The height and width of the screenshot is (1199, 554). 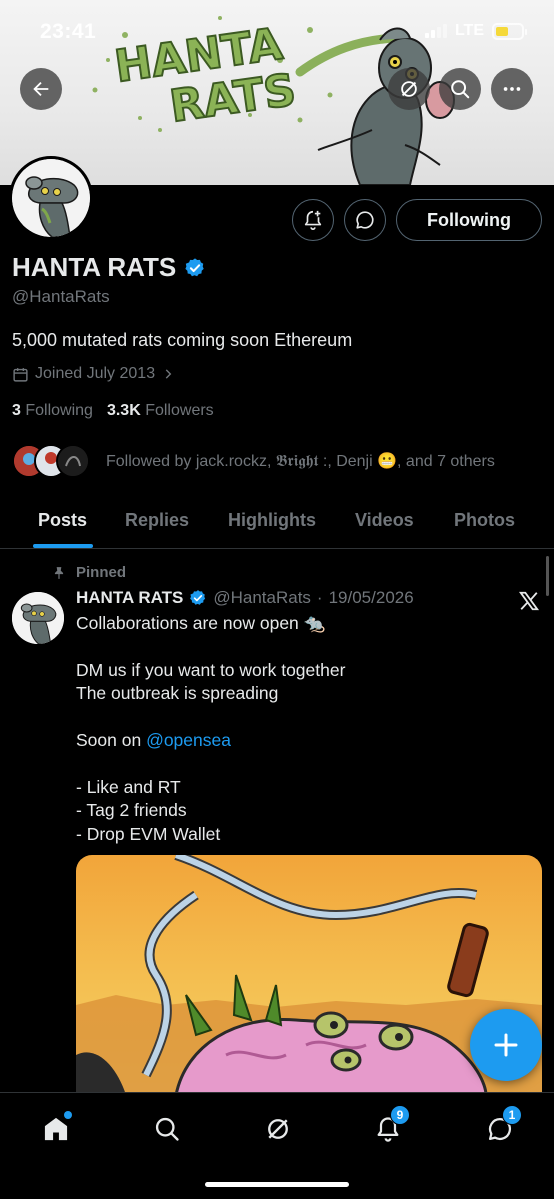 I want to click on pinned-label: Pinned, so click(x=89, y=572).